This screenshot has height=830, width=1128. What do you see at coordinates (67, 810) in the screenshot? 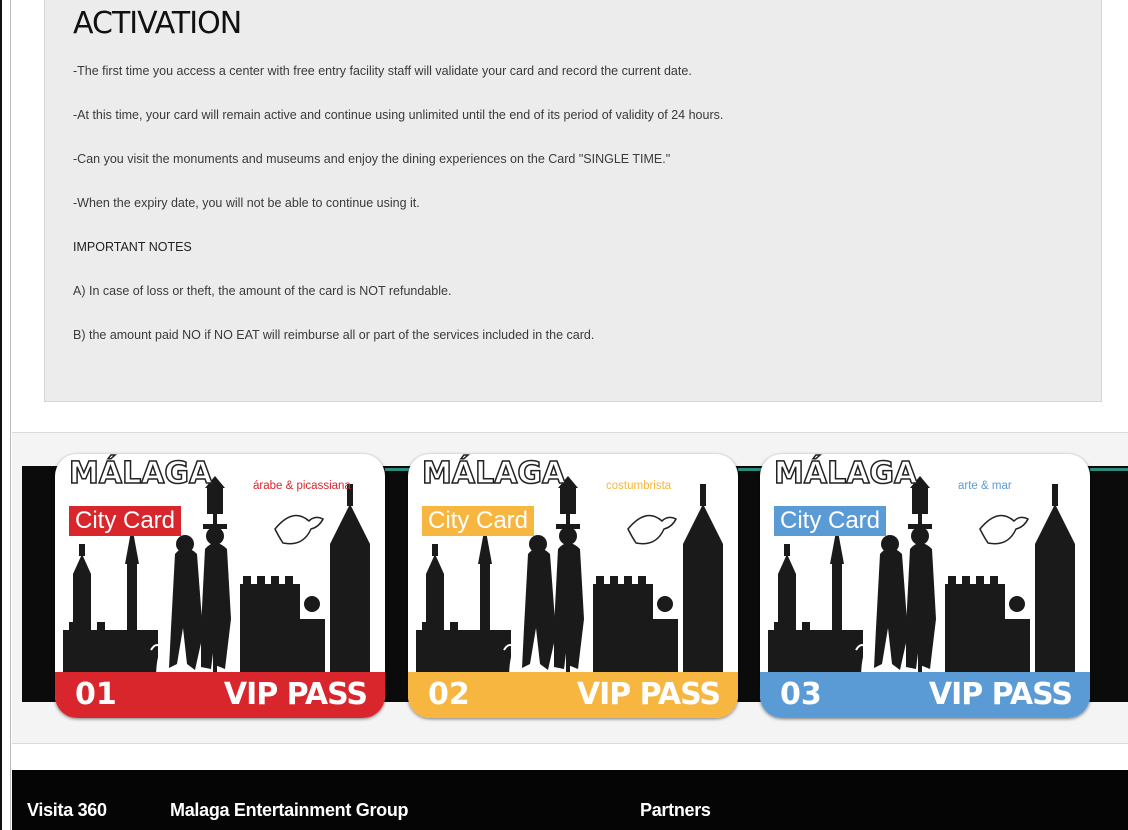
I see `footer-link-visita-360: Visita 360` at bounding box center [67, 810].